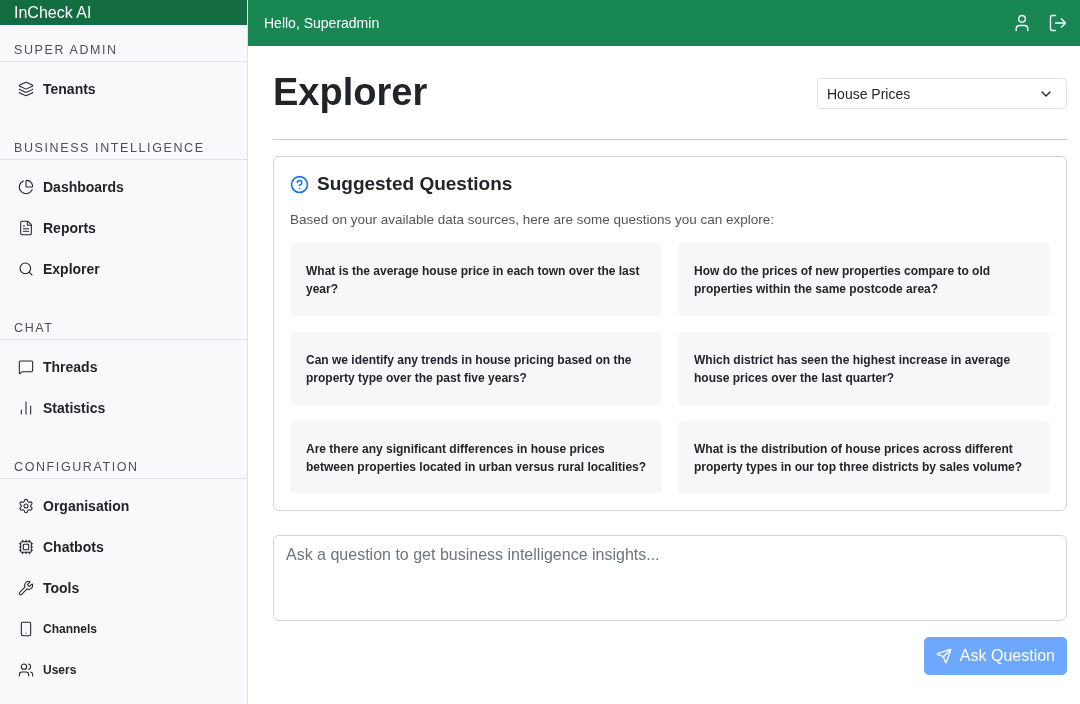  Describe the element at coordinates (943, 656) in the screenshot. I see `send-icon` at that location.